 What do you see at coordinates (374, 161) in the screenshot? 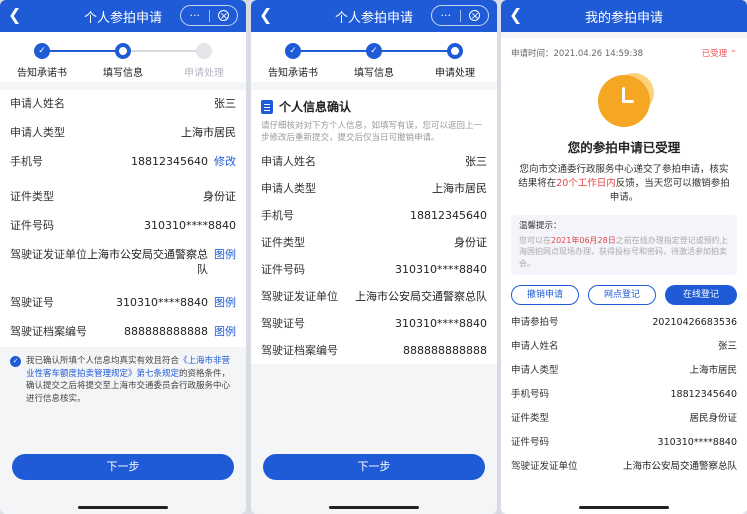
I see `confirm-row: 申请人姓名 张三` at bounding box center [374, 161].